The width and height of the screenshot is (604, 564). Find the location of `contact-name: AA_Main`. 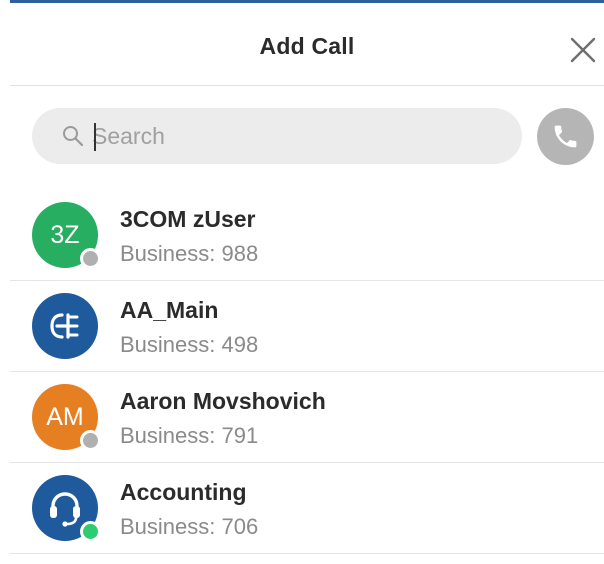

contact-name: AA_Main is located at coordinates (169, 310).